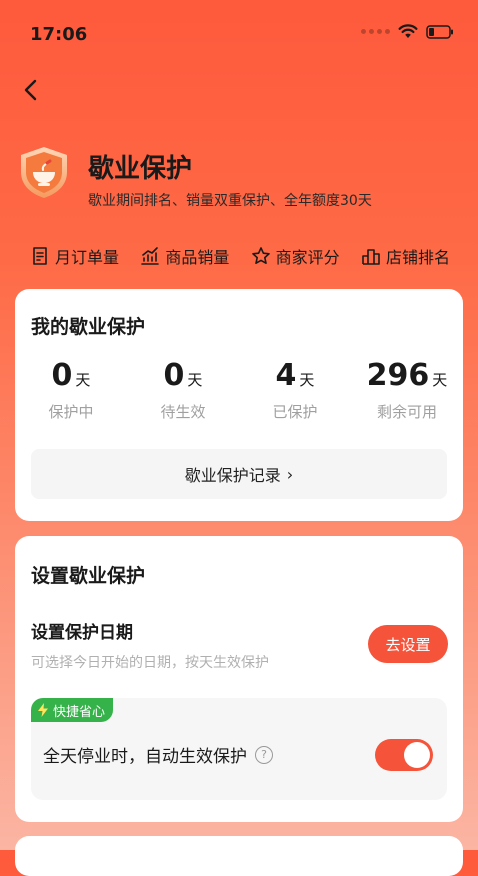 This screenshot has width=478, height=876. What do you see at coordinates (290, 474) in the screenshot?
I see `chevron-right-icon: ›` at bounding box center [290, 474].